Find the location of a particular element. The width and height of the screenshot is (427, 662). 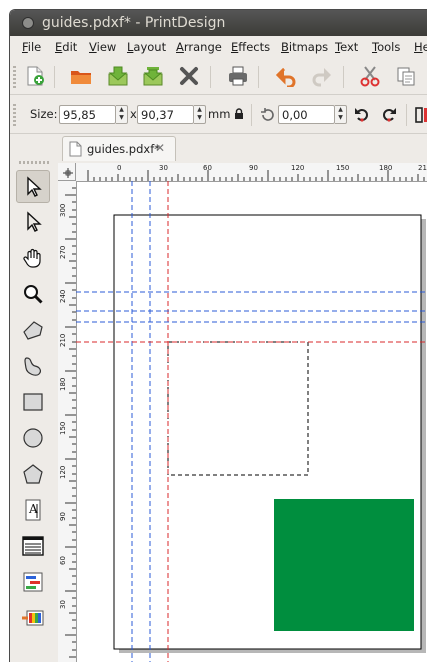

ruler-v-label: 90 is located at coordinates (63, 516).